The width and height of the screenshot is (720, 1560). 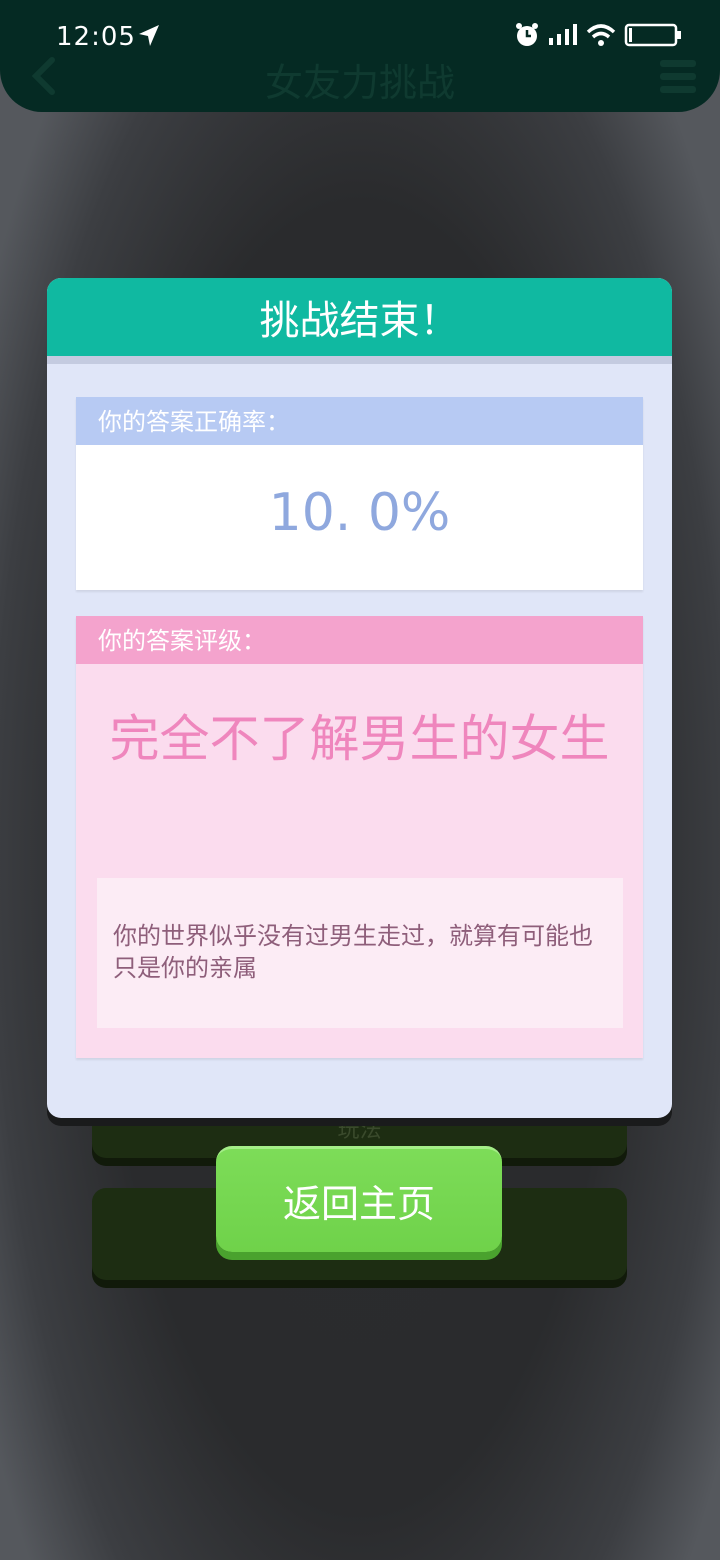 I want to click on status-icons, so click(x=598, y=35).